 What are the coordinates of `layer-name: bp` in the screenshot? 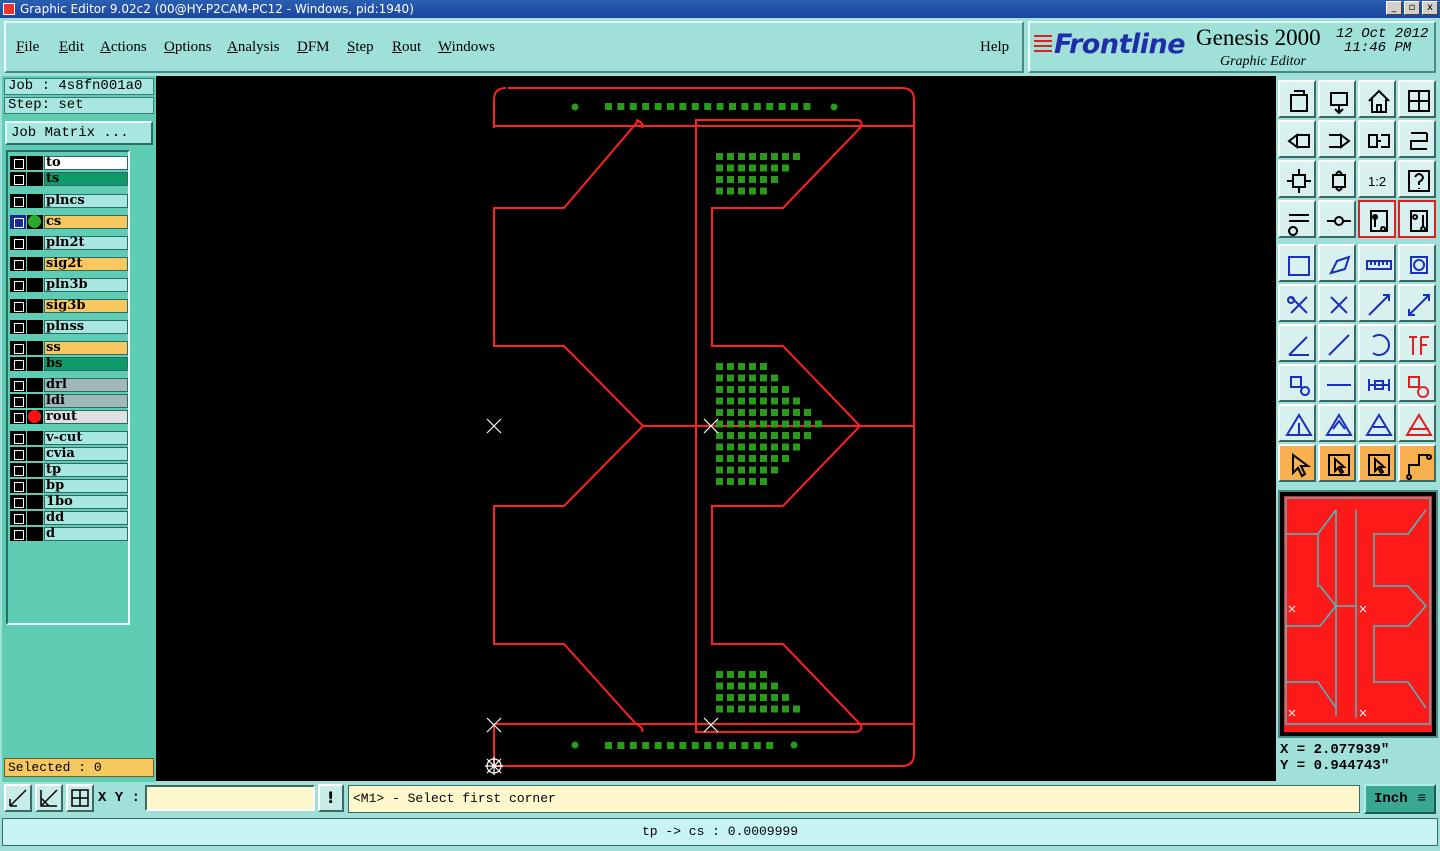 It's located at (86, 486).